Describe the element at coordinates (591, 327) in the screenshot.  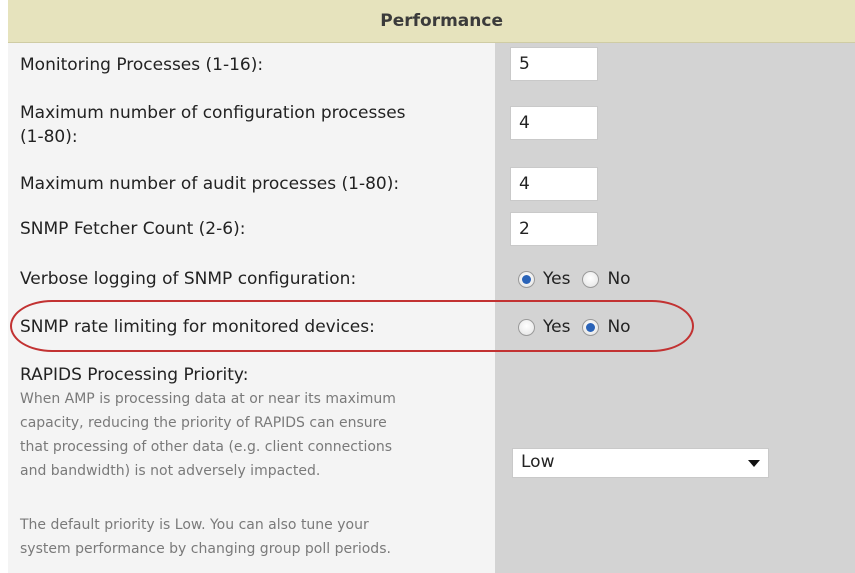
I see `rate-limiting-no-radio` at that location.